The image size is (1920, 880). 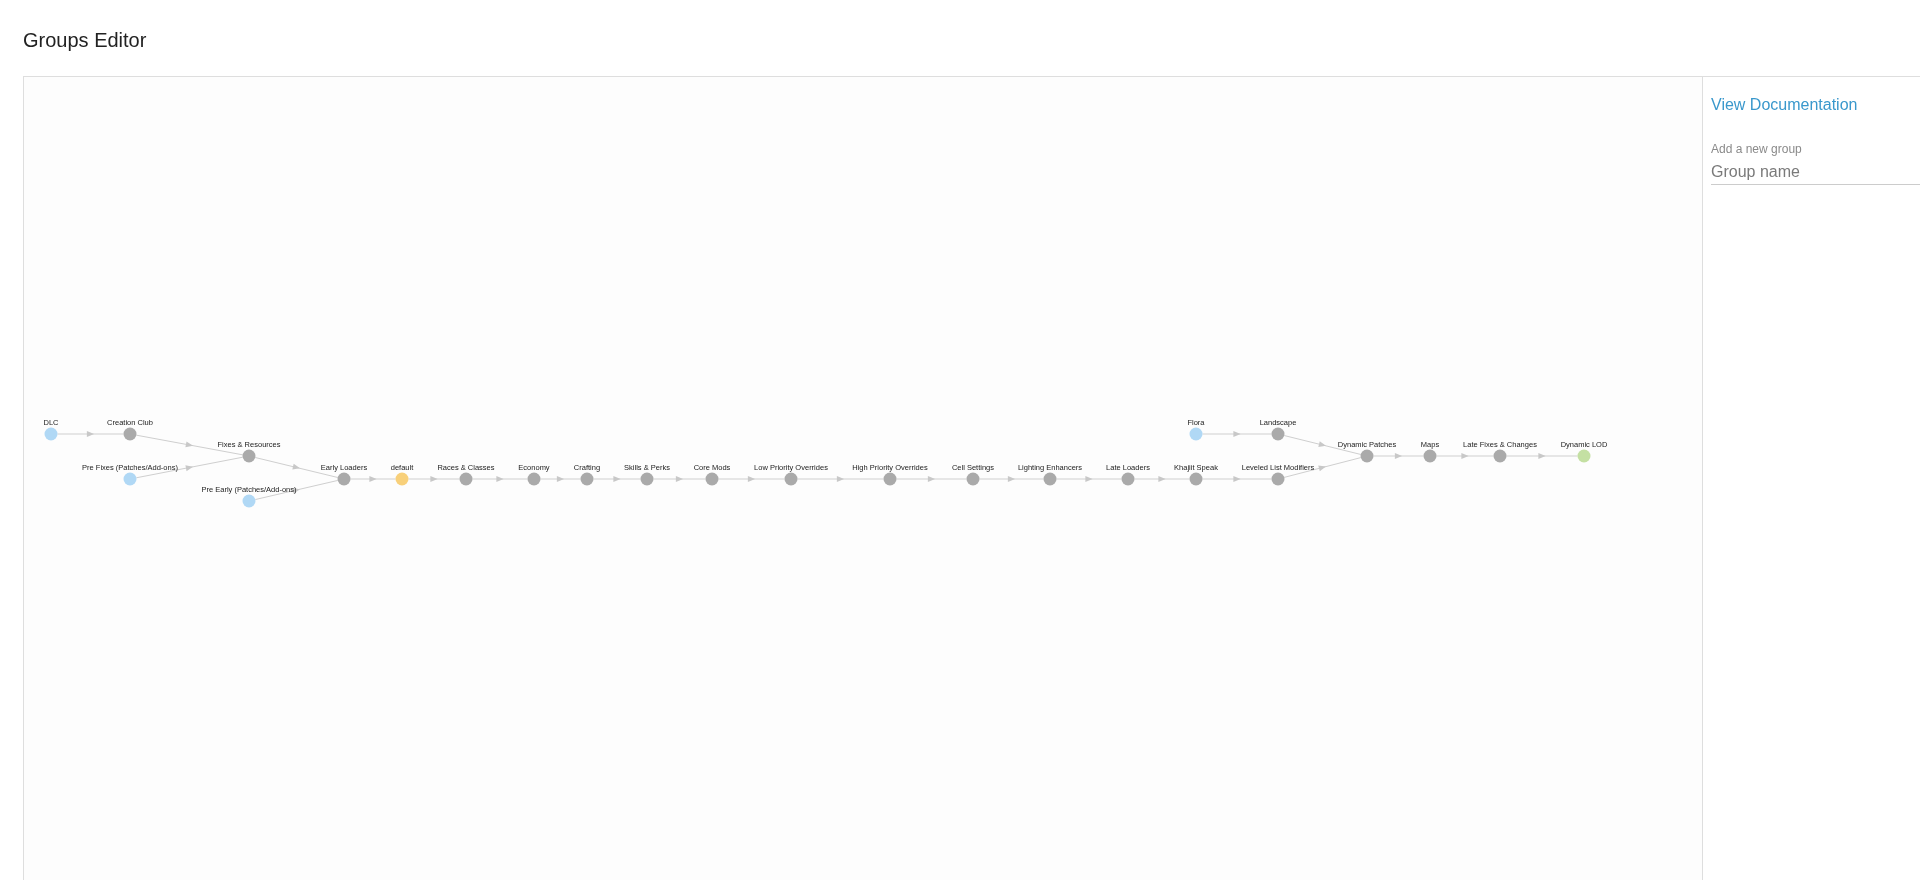 I want to click on documentation-link: View Documentation, so click(x=1784, y=105).